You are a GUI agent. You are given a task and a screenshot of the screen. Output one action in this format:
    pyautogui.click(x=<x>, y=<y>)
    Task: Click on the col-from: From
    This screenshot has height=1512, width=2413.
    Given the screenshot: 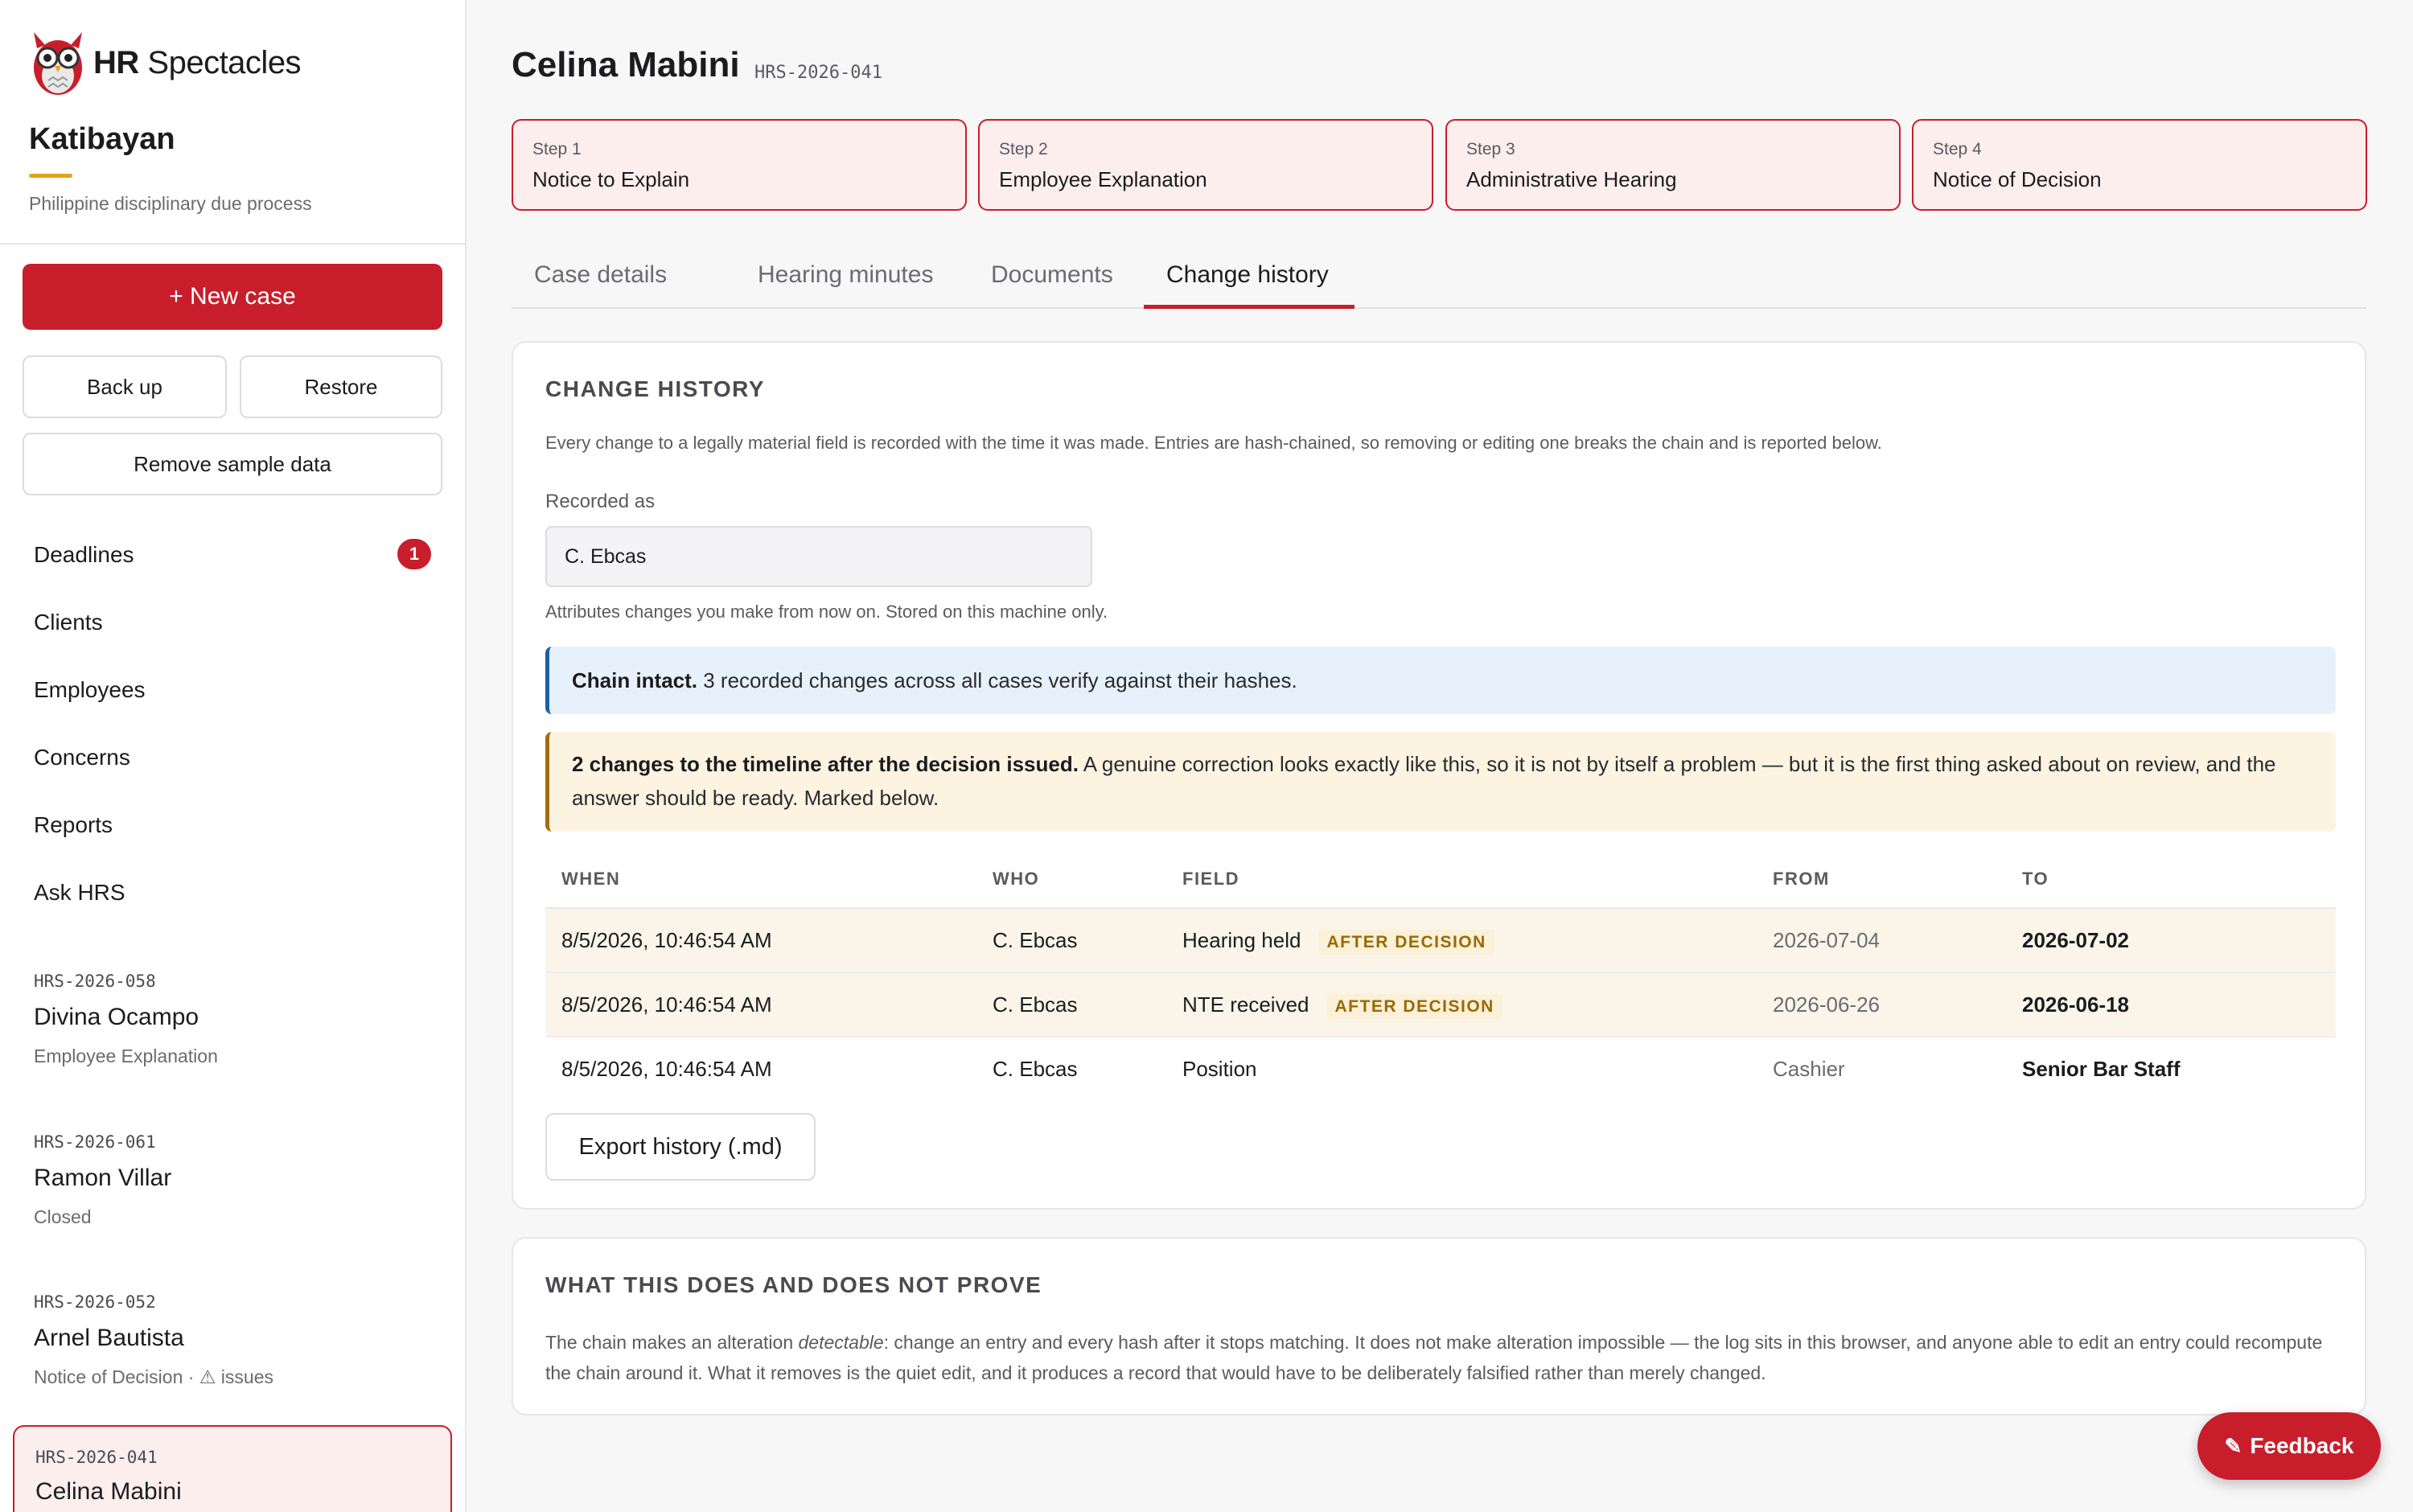 What is the action you would take?
    pyautogui.click(x=1801, y=879)
    